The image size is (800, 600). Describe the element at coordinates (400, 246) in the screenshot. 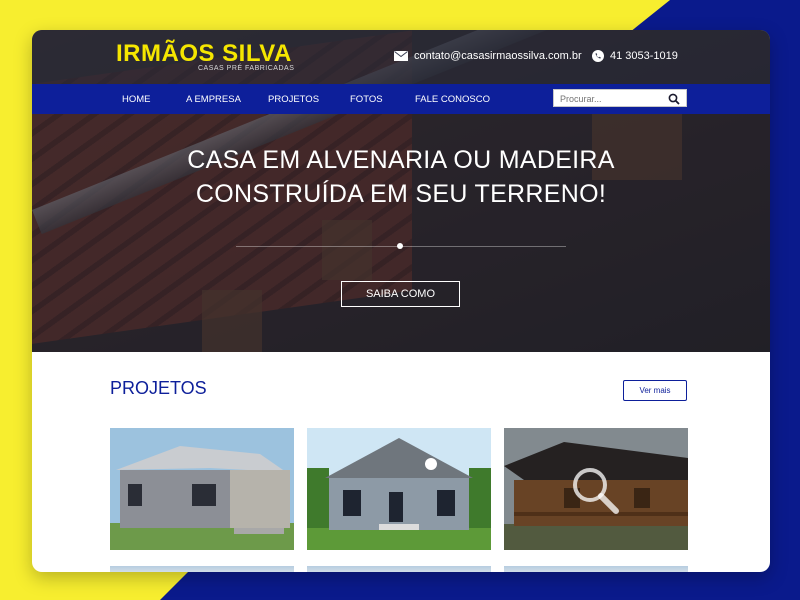

I see `slider-dot` at that location.